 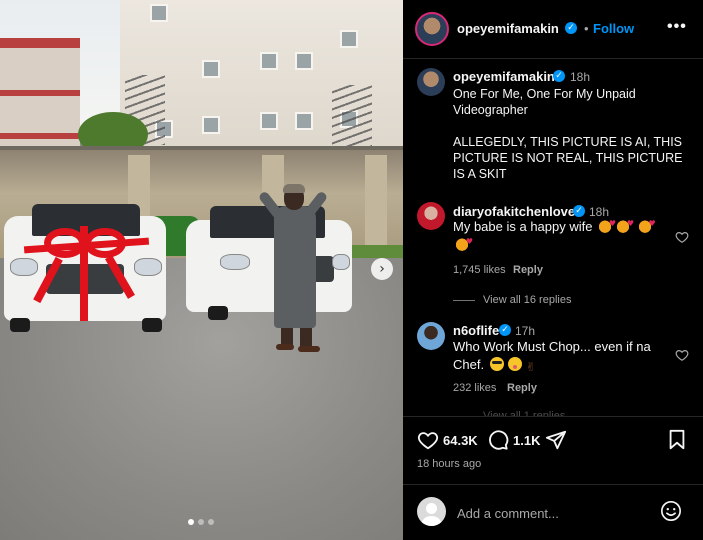 I want to click on comment-likes: 1,745 likes, so click(x=479, y=270).